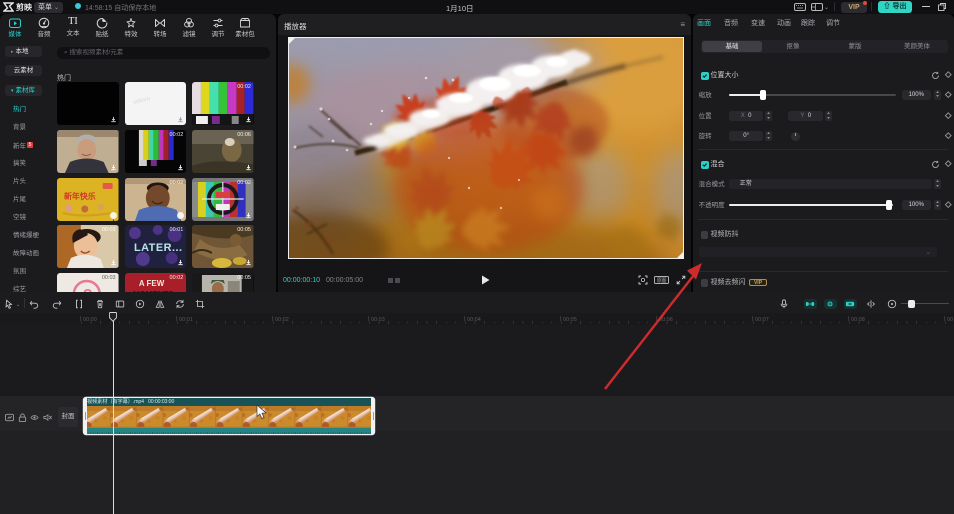 This screenshot has width=954, height=514. I want to click on svg-text: 新年快乐, so click(80, 195).